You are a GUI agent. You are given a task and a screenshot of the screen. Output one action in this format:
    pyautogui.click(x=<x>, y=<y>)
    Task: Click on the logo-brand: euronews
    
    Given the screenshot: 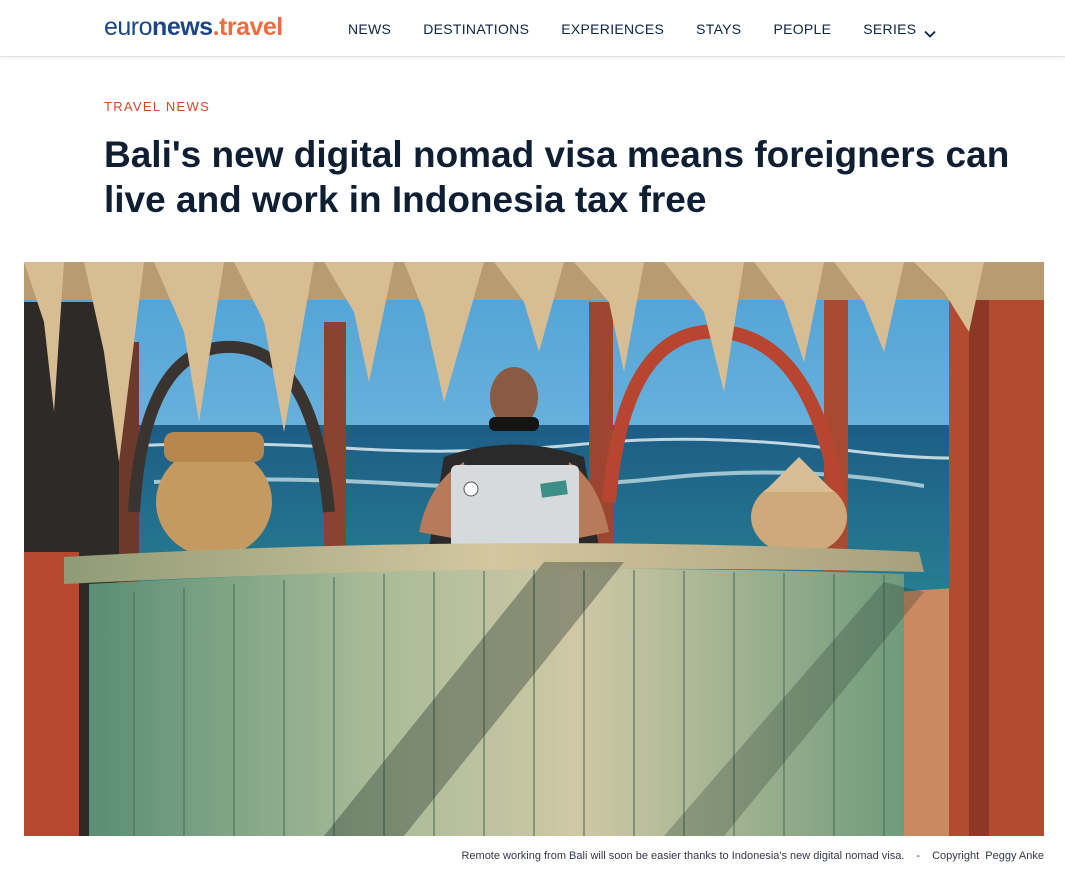 What is the action you would take?
    pyautogui.click(x=158, y=27)
    